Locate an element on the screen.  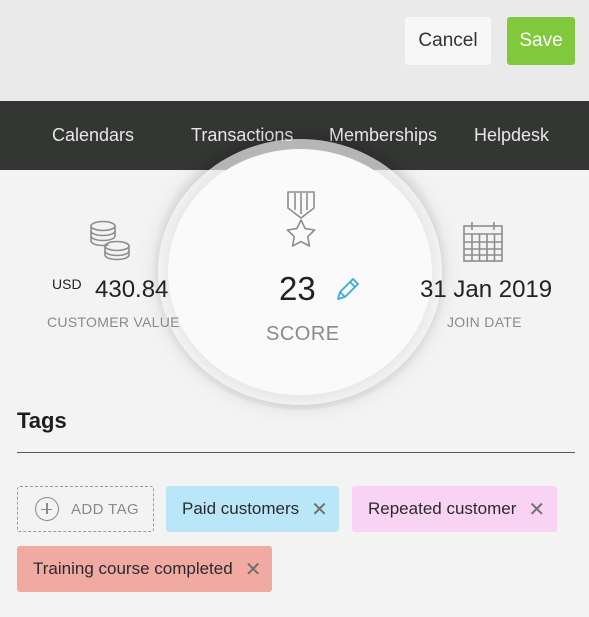
tag-repeated-customer: Repeated customer ✕ is located at coordinates (454, 509).